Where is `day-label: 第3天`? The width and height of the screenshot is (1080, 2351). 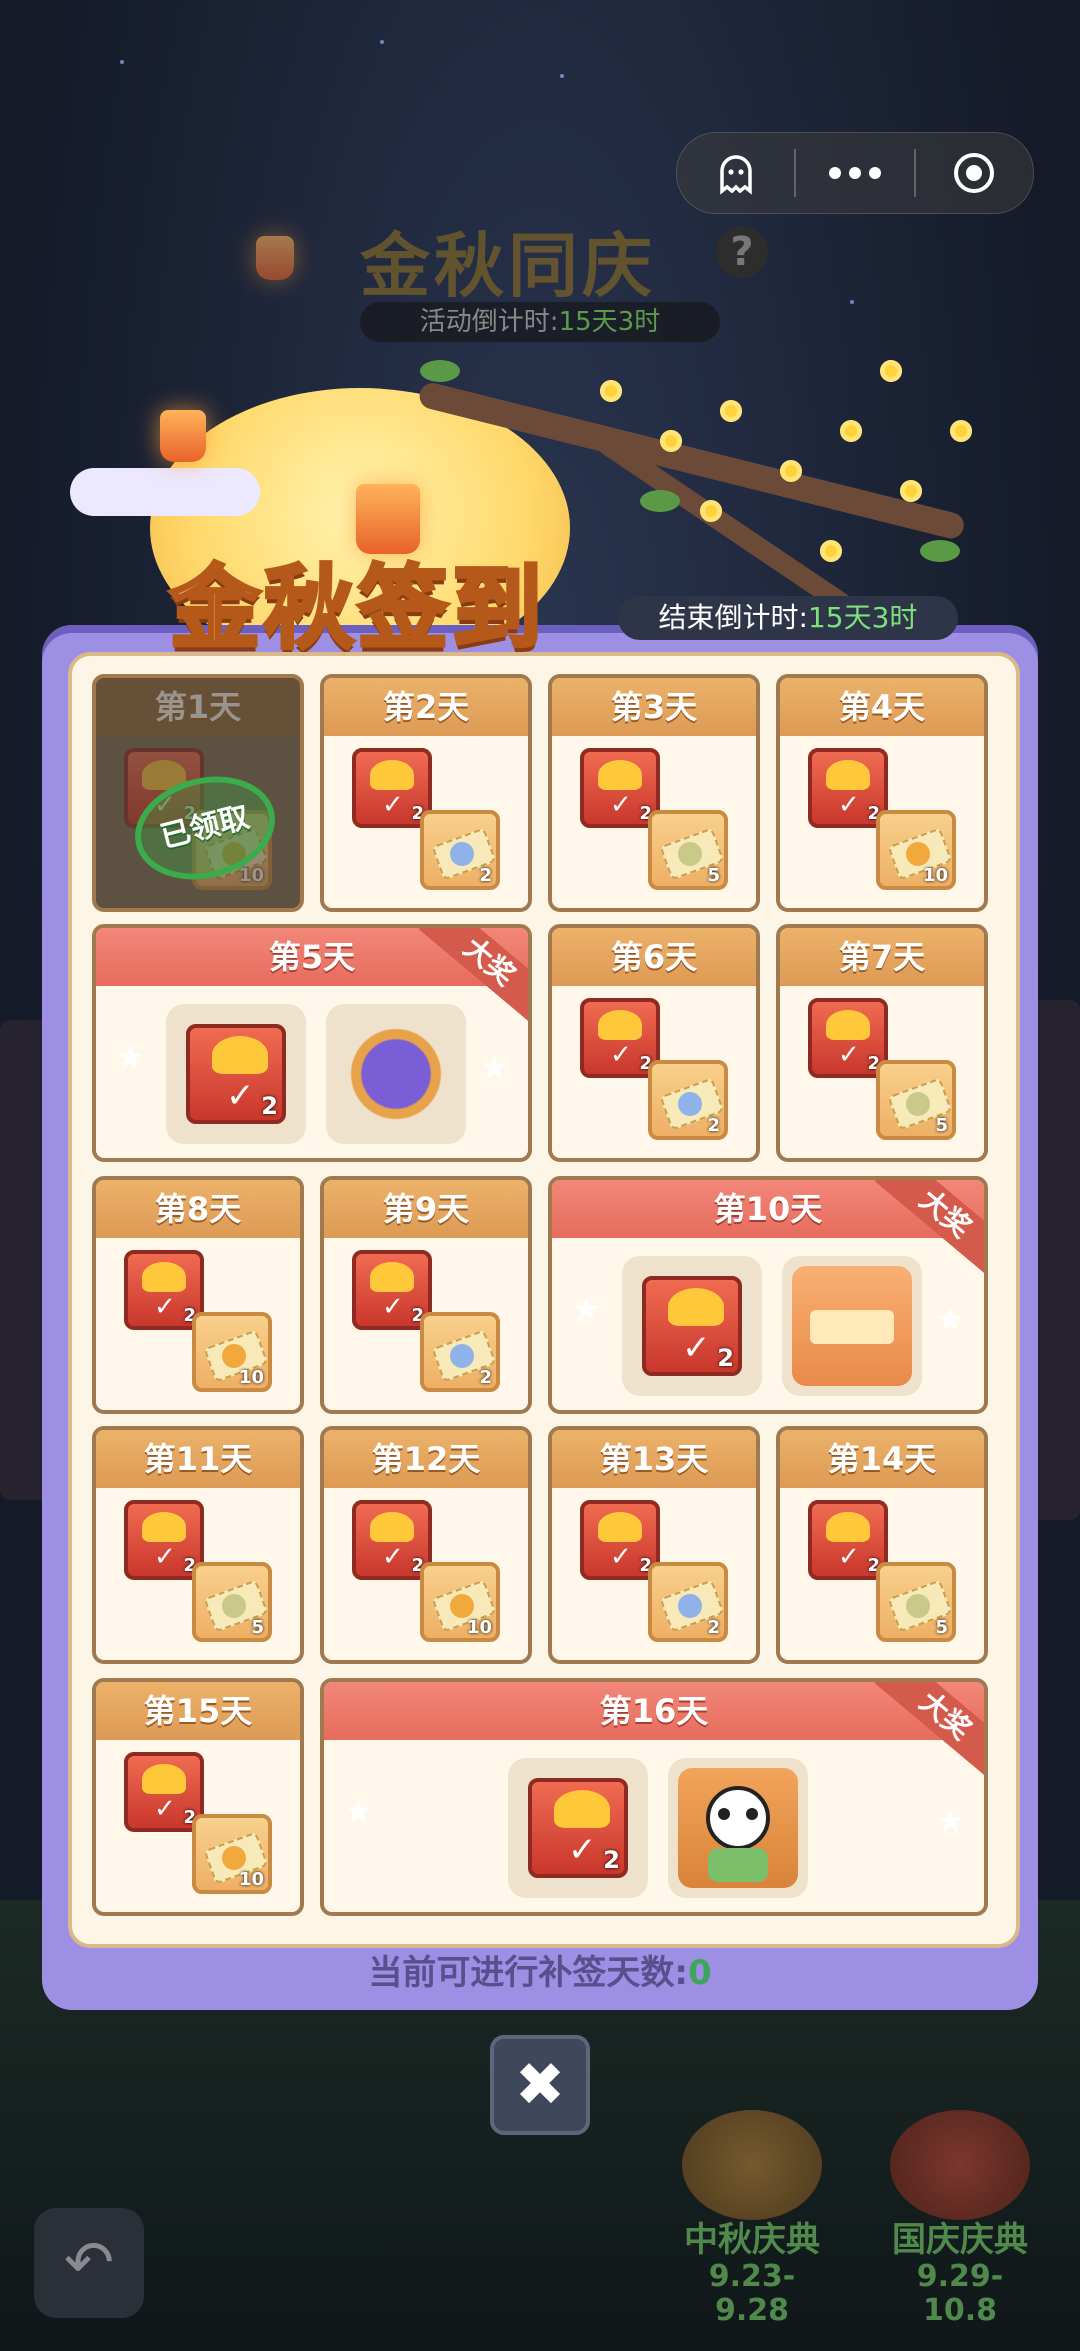
day-label: 第3天 is located at coordinates (654, 707).